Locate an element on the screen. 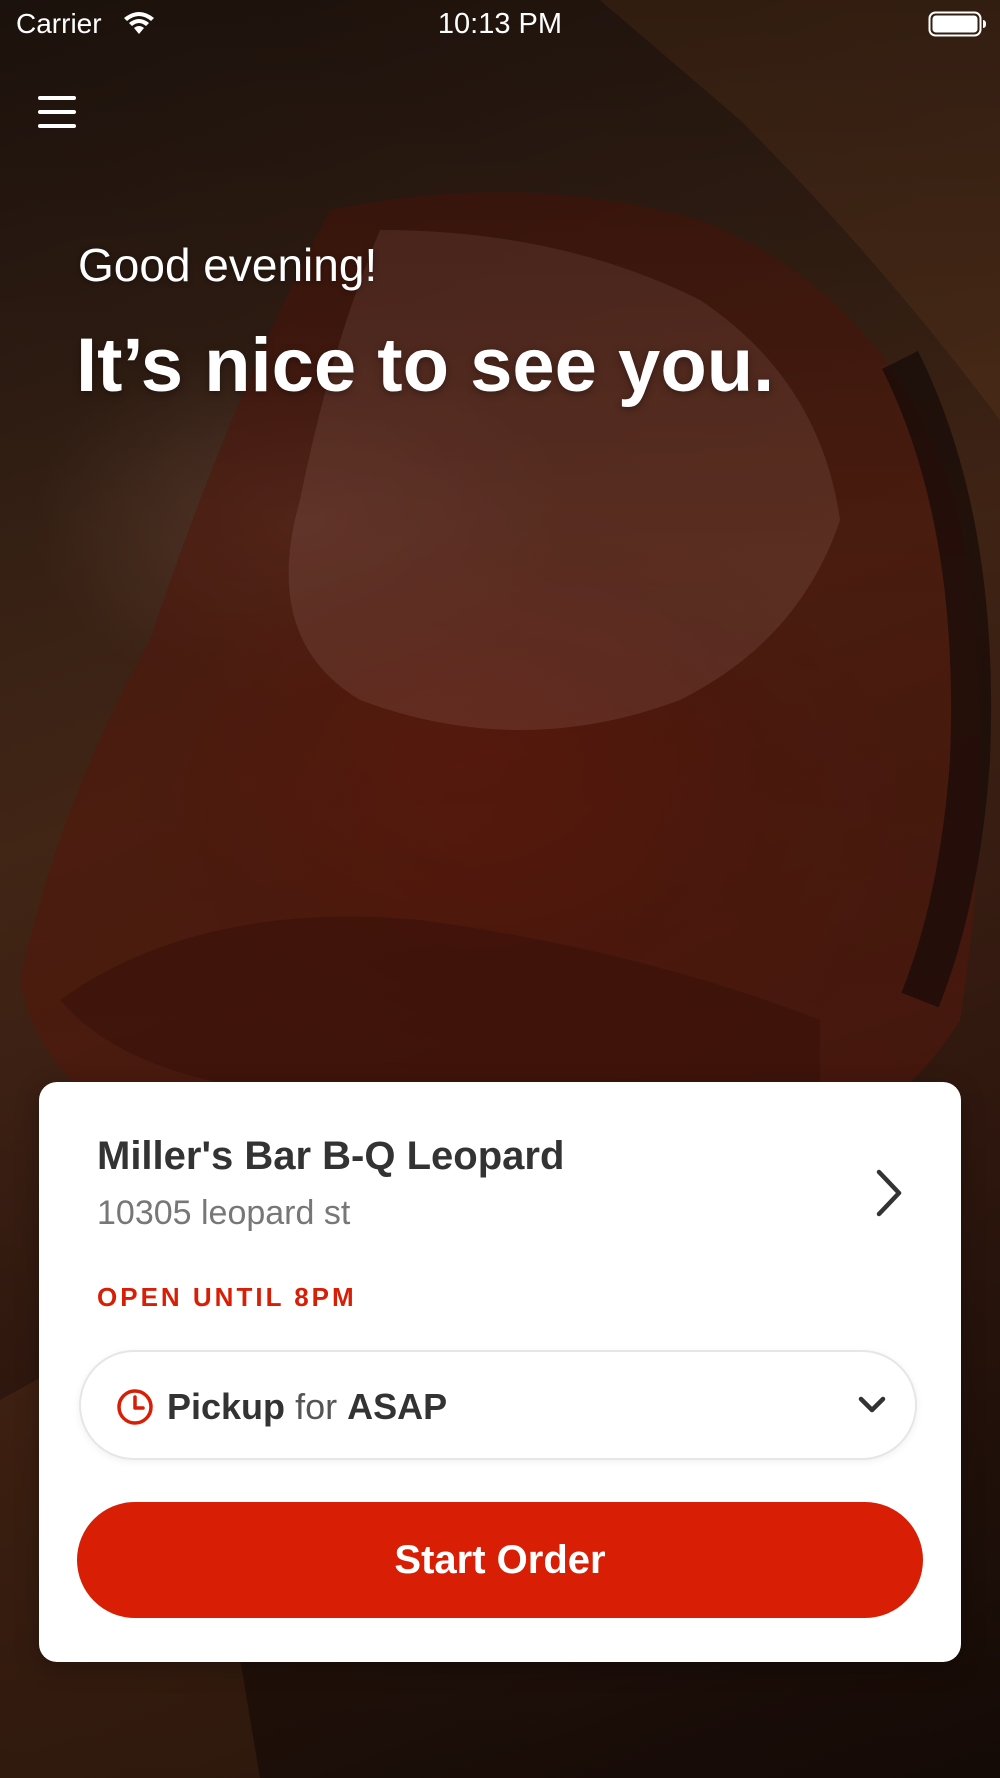 The image size is (1000, 1778). menu-icon is located at coordinates (58, 112).